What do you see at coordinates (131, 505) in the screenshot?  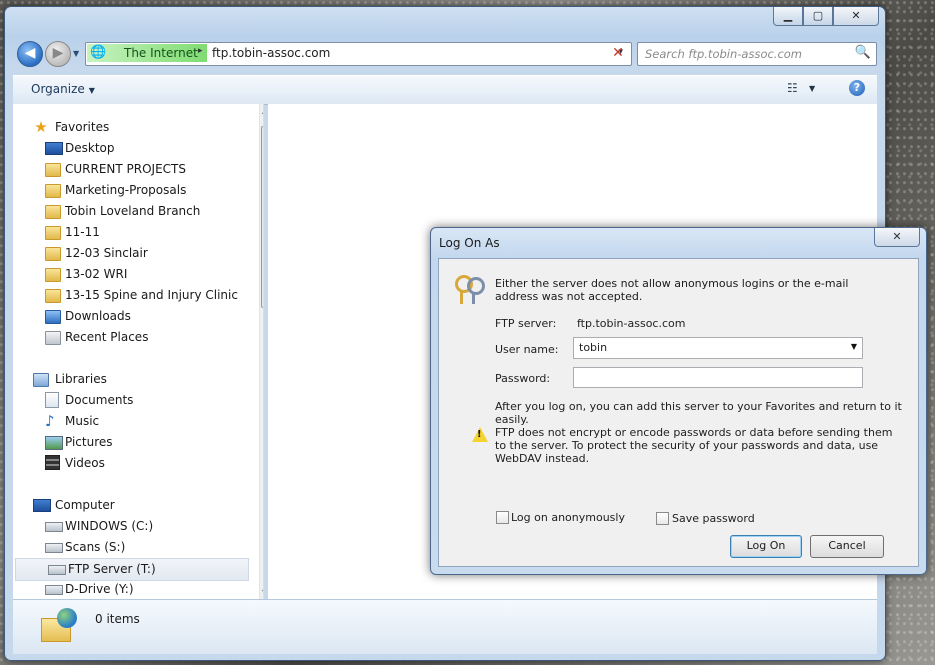 I see `nav-computer: Computer` at bounding box center [131, 505].